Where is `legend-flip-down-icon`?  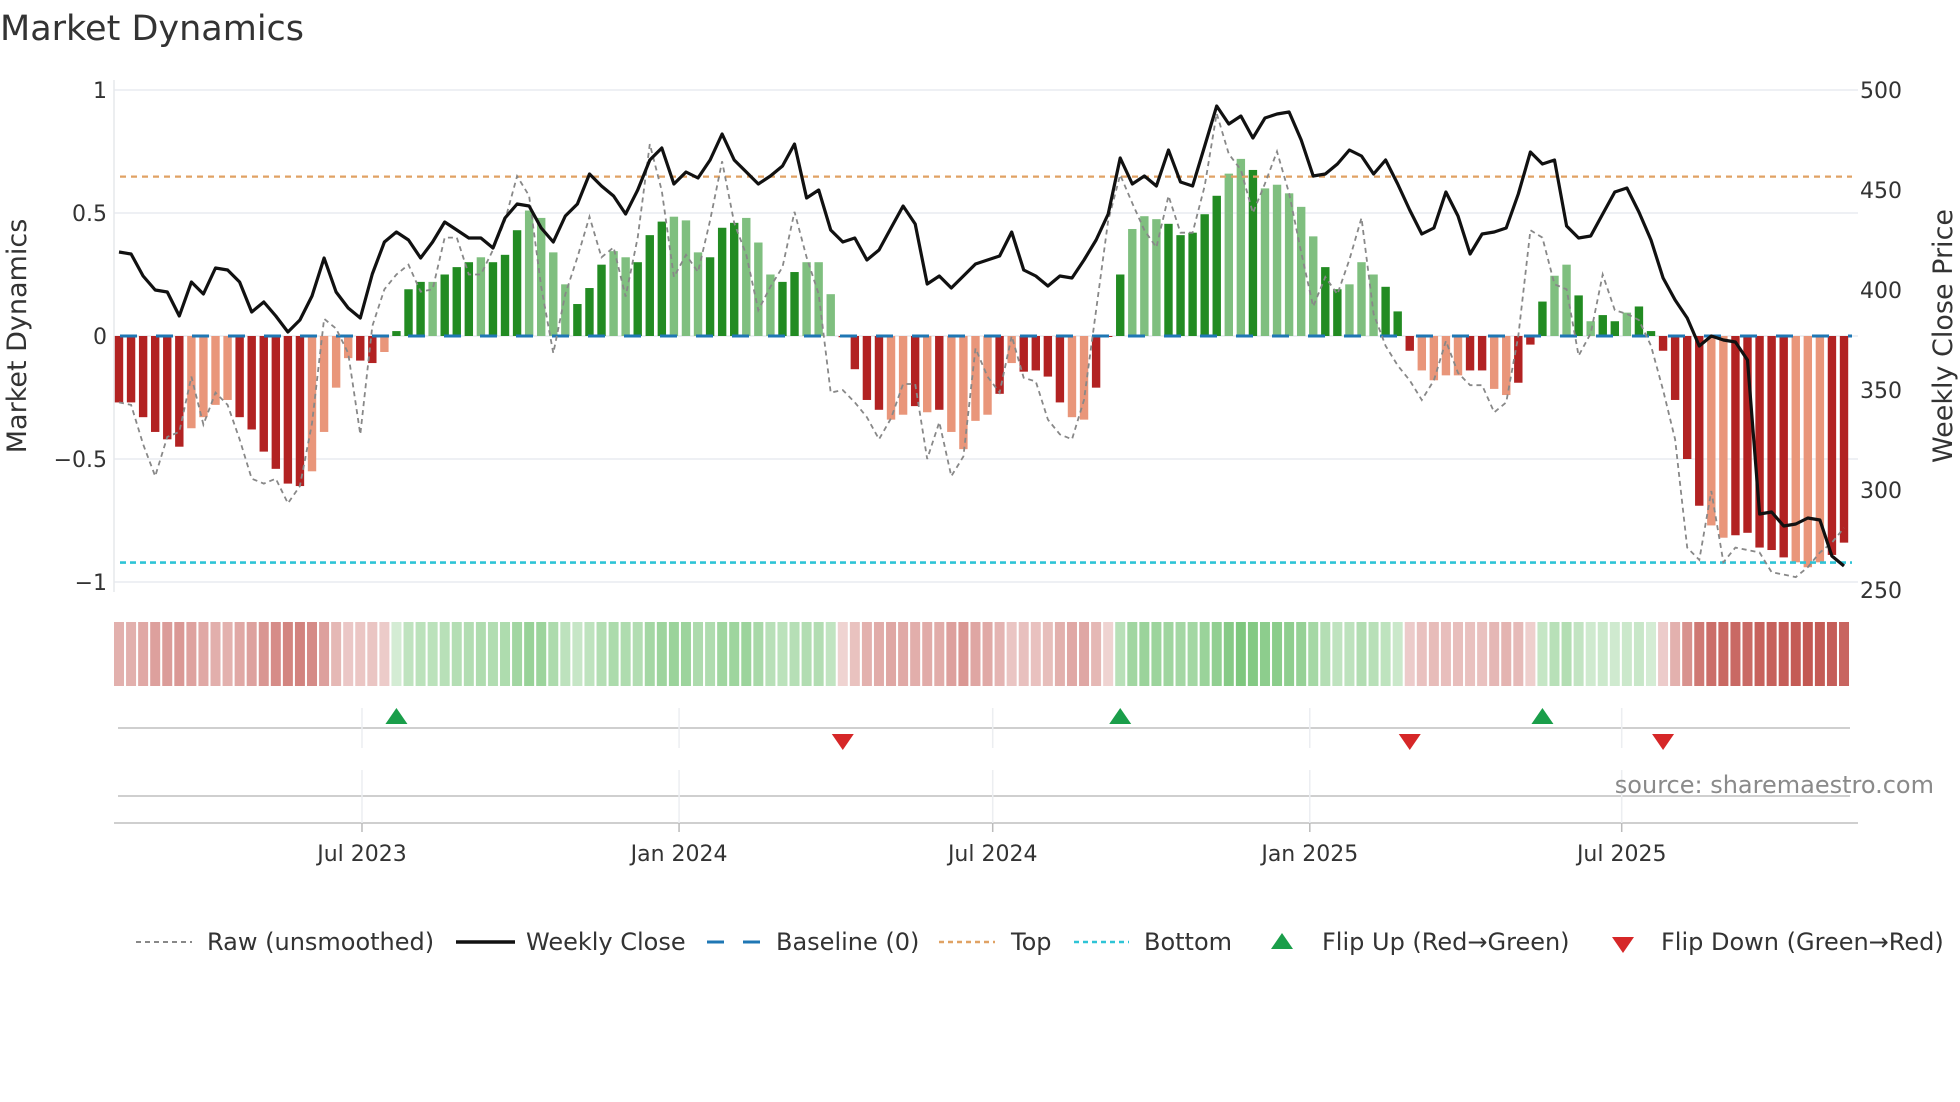
legend-flip-down-icon is located at coordinates (1623, 945).